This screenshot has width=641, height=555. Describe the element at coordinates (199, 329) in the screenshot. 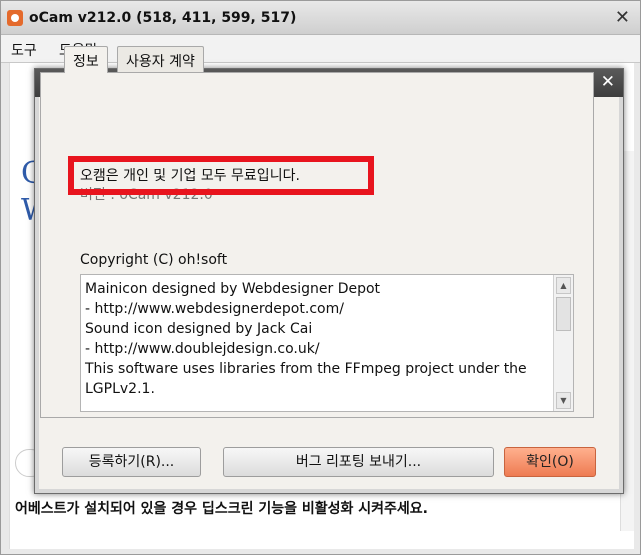

I see `credits-line: Sound icon designed by Jack Cai` at that location.